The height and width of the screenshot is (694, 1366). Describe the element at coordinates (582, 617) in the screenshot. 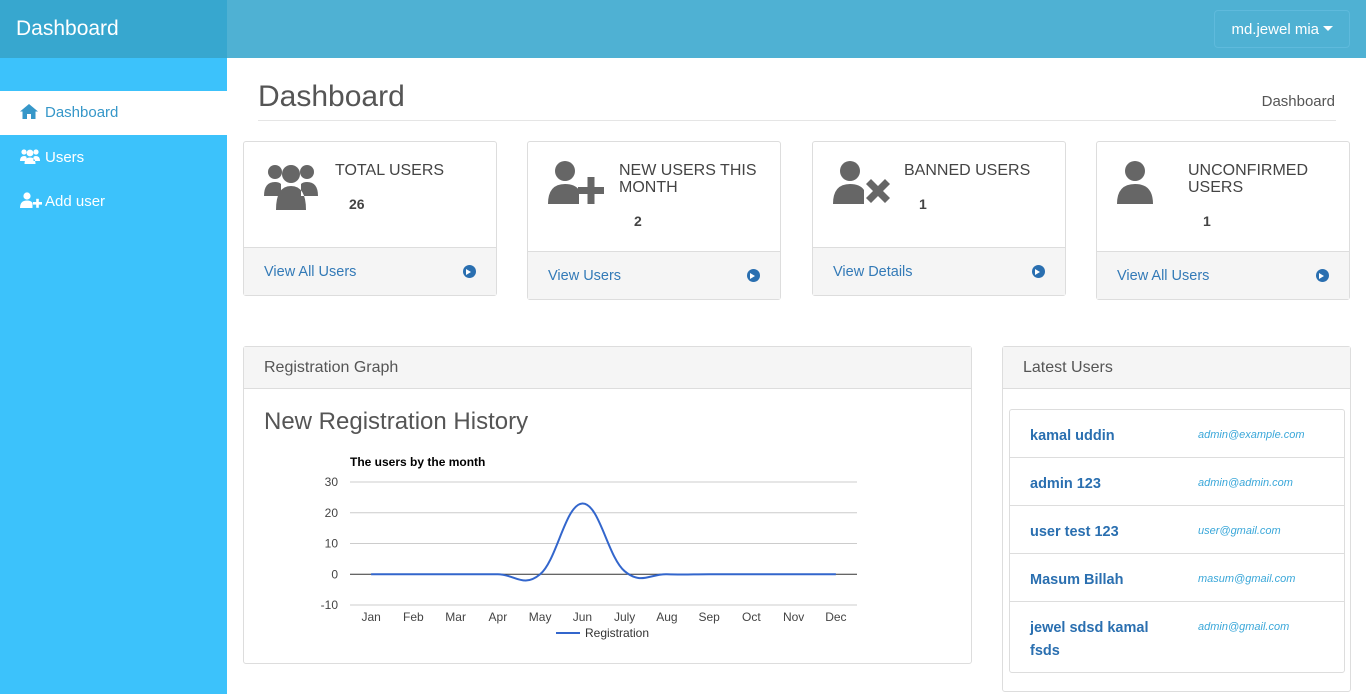

I see `x-tick-label: Jun` at that location.